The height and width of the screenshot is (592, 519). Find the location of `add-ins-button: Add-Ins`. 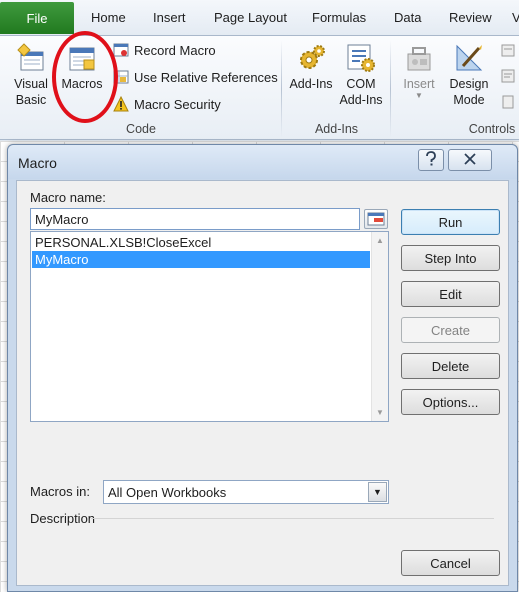

add-ins-button: Add-Ins is located at coordinates (311, 67).